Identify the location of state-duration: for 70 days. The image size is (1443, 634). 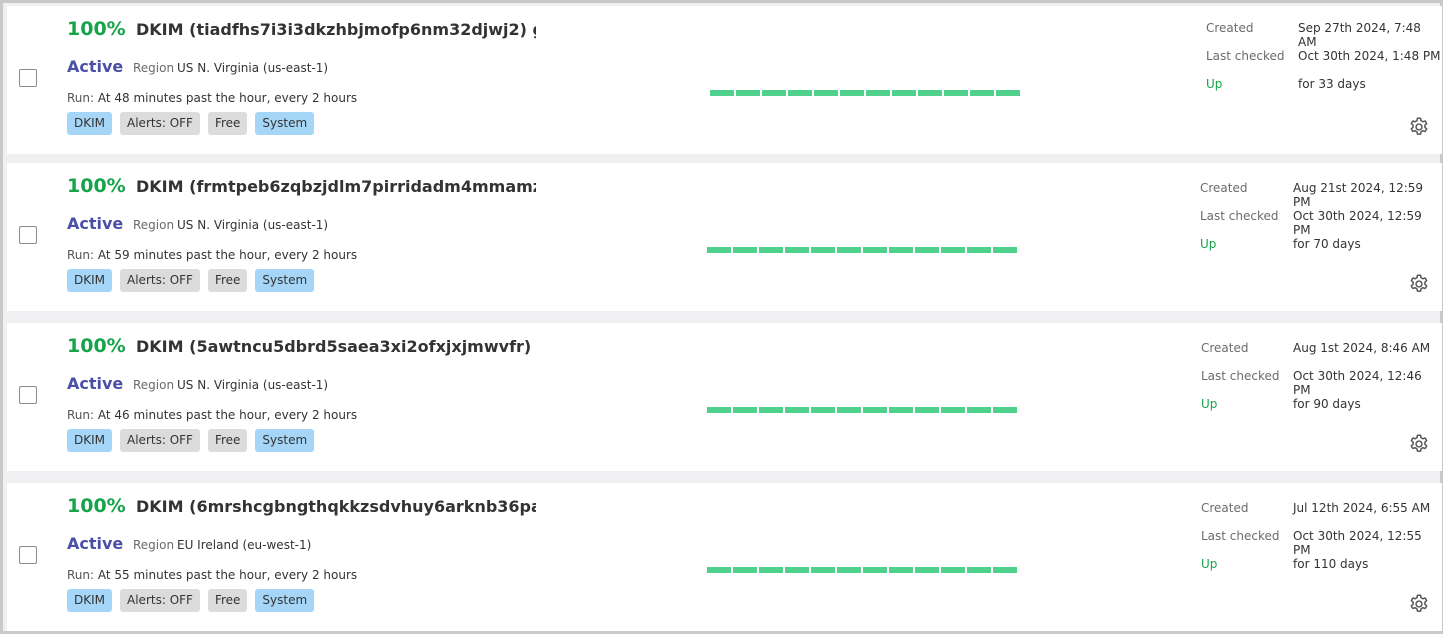
(1327, 244).